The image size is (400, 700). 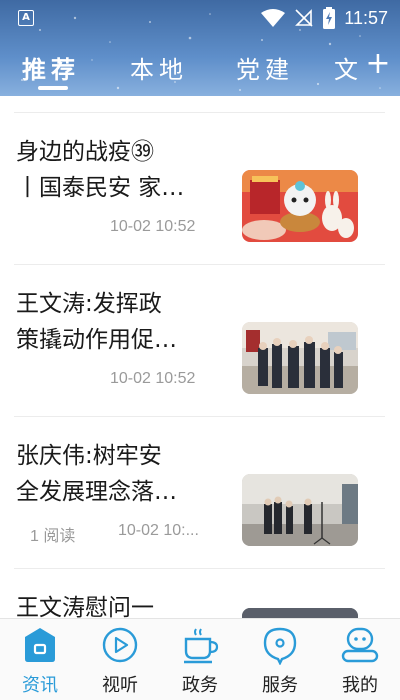 I want to click on profile-robot-icon, so click(x=360, y=645).